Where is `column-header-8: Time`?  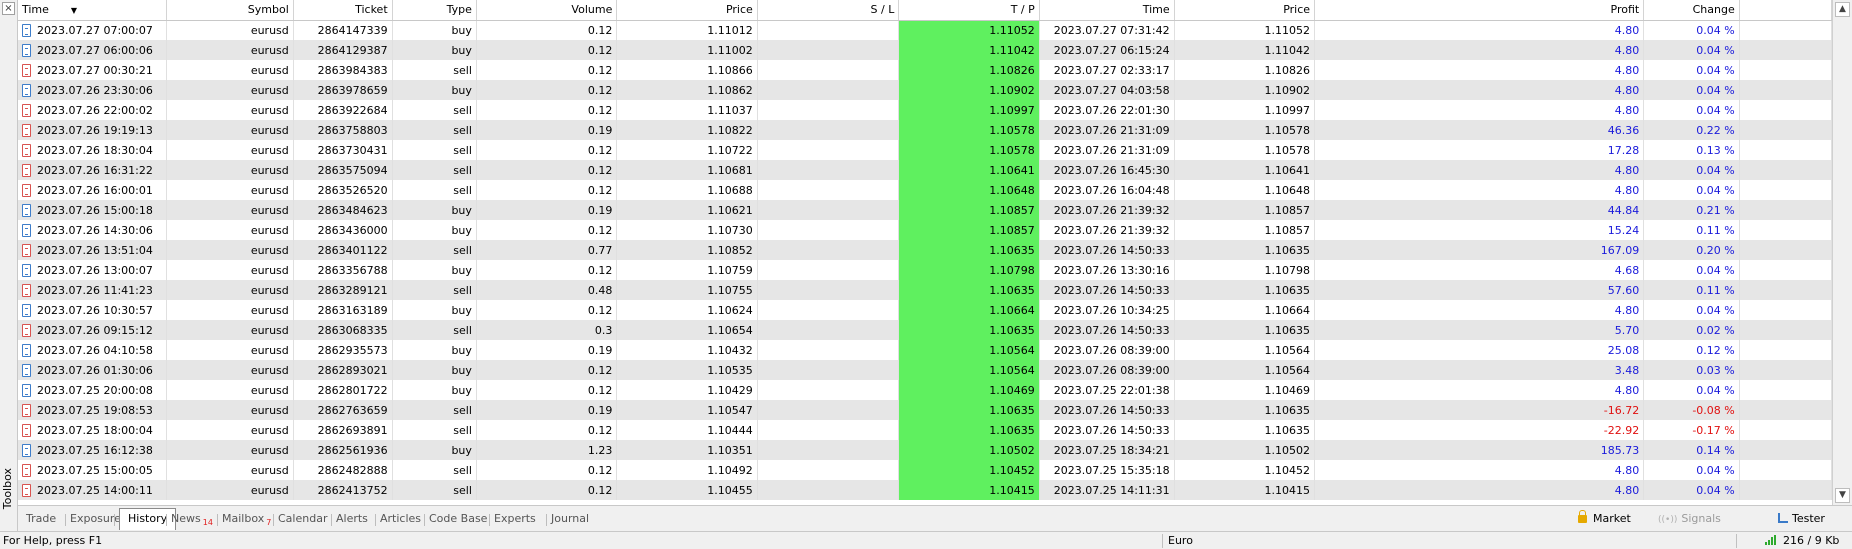 column-header-8: Time is located at coordinates (1107, 10).